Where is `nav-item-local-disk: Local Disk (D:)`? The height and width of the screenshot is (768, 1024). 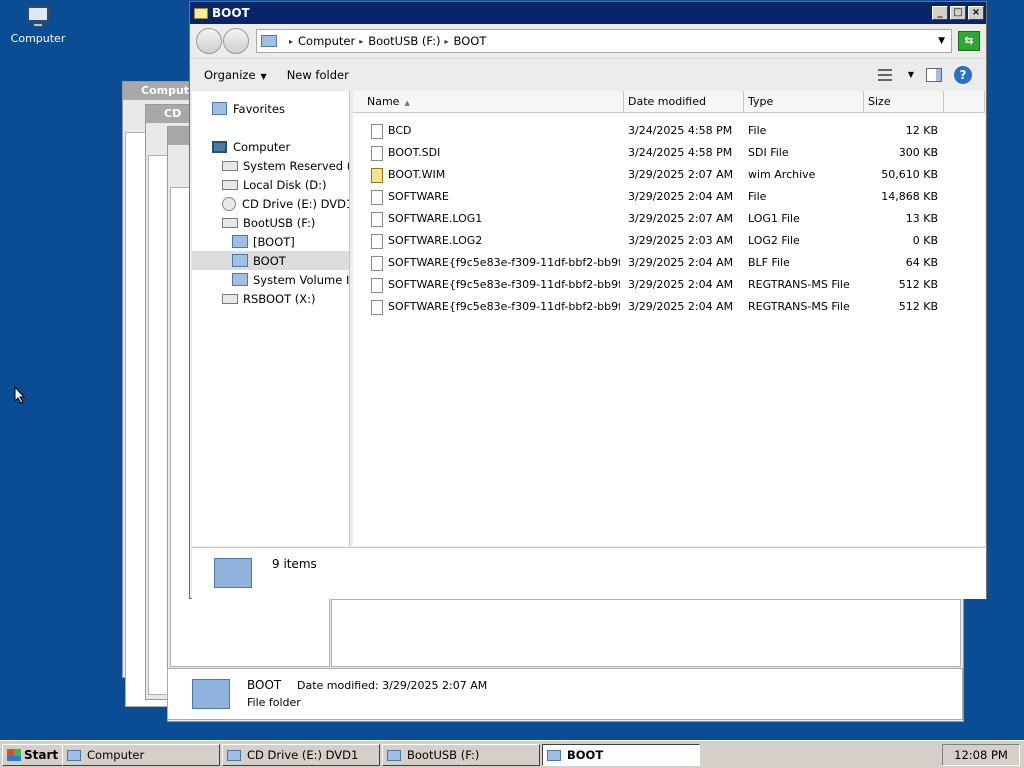
nav-item-local-disk: Local Disk (D:) is located at coordinates (274, 184).